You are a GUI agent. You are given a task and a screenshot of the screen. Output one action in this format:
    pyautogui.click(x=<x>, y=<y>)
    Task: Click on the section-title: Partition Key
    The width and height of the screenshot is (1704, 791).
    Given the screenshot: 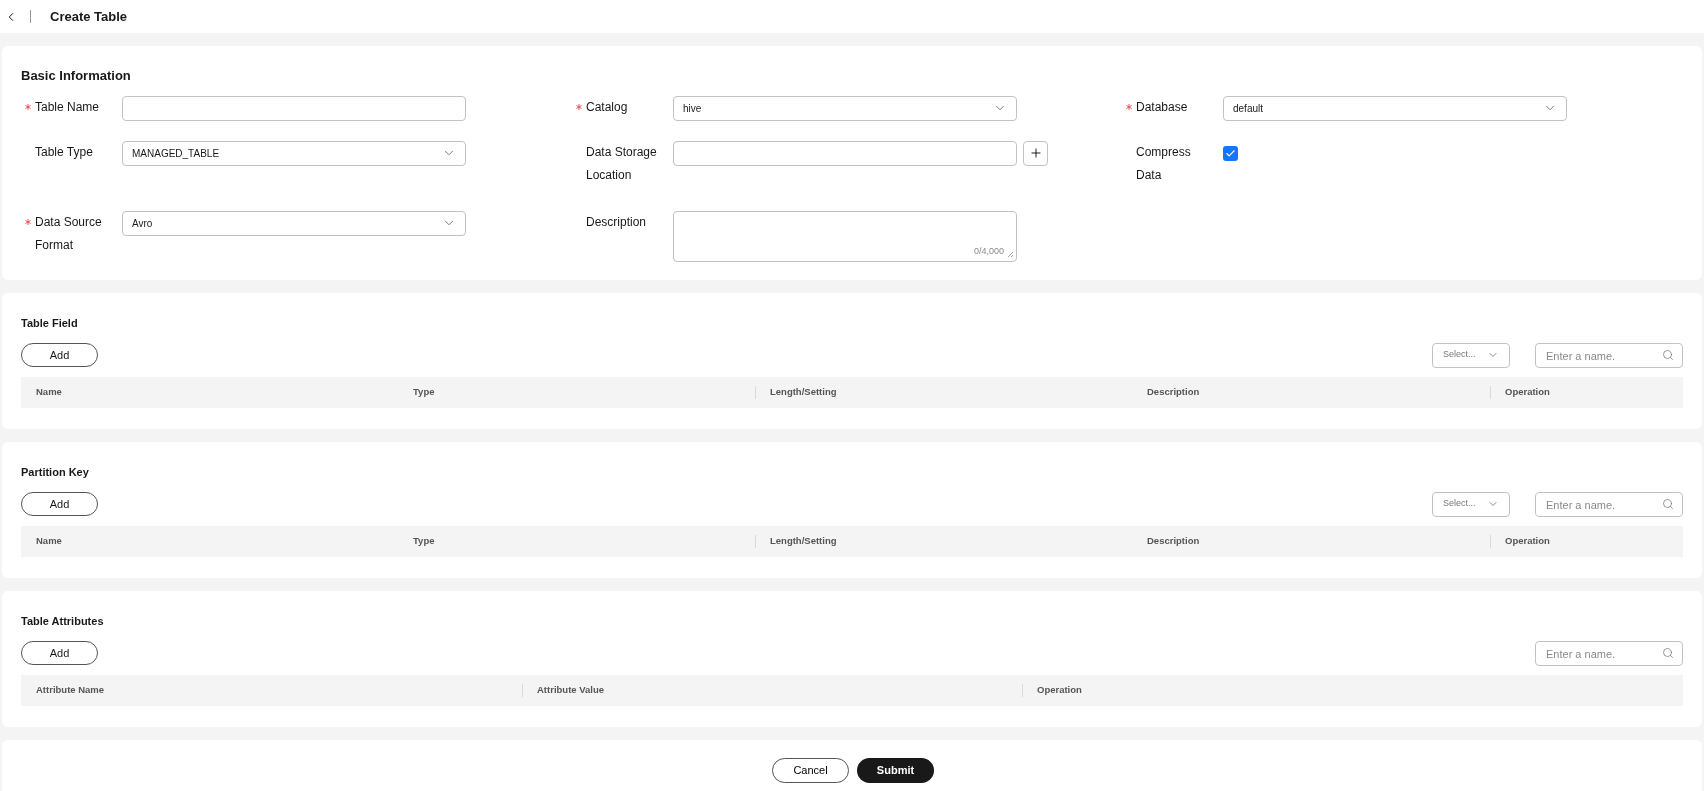 What is the action you would take?
    pyautogui.click(x=55, y=472)
    